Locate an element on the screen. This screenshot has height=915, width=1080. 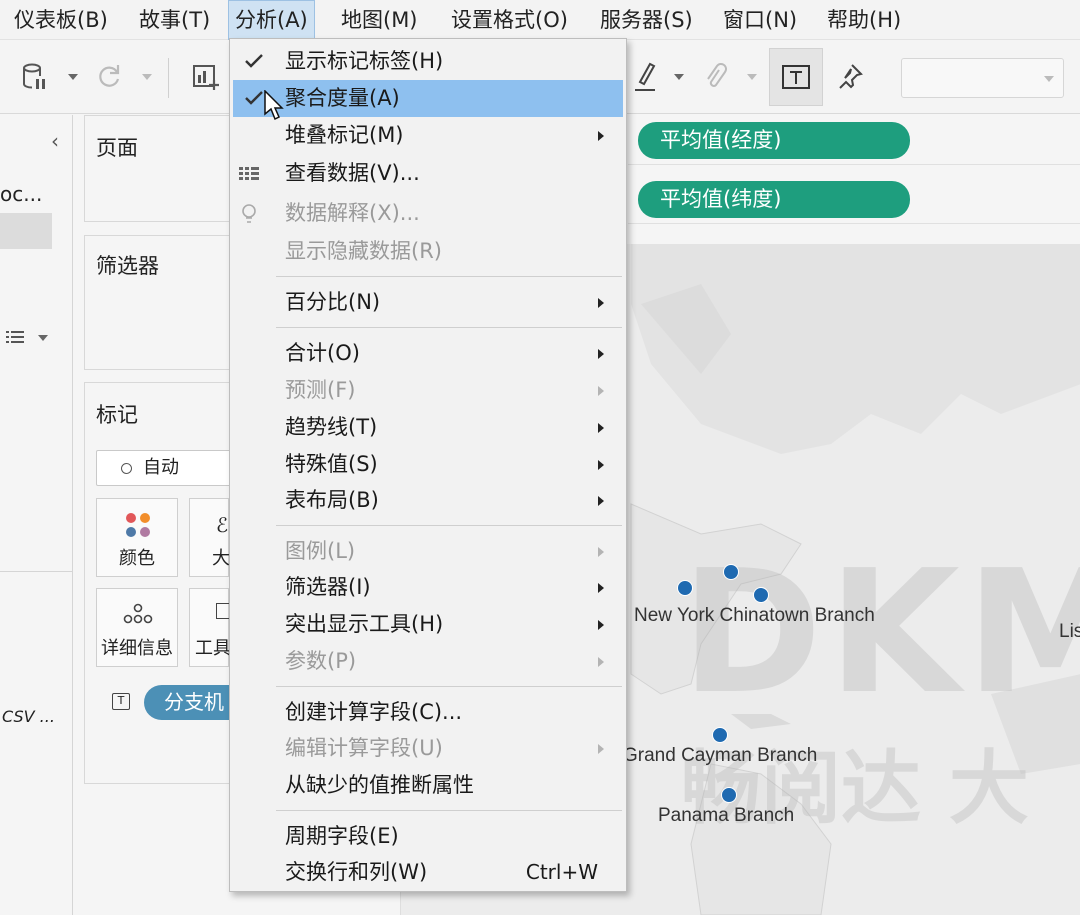
map-label-grand-cayman: Grand Cayman Branch is located at coordinates (720, 755).